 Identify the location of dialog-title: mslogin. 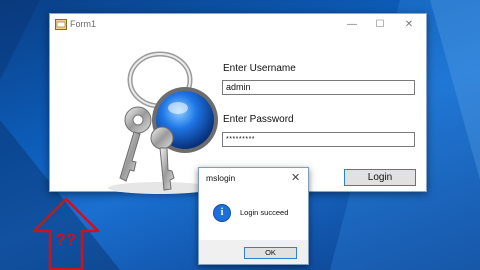
(221, 178).